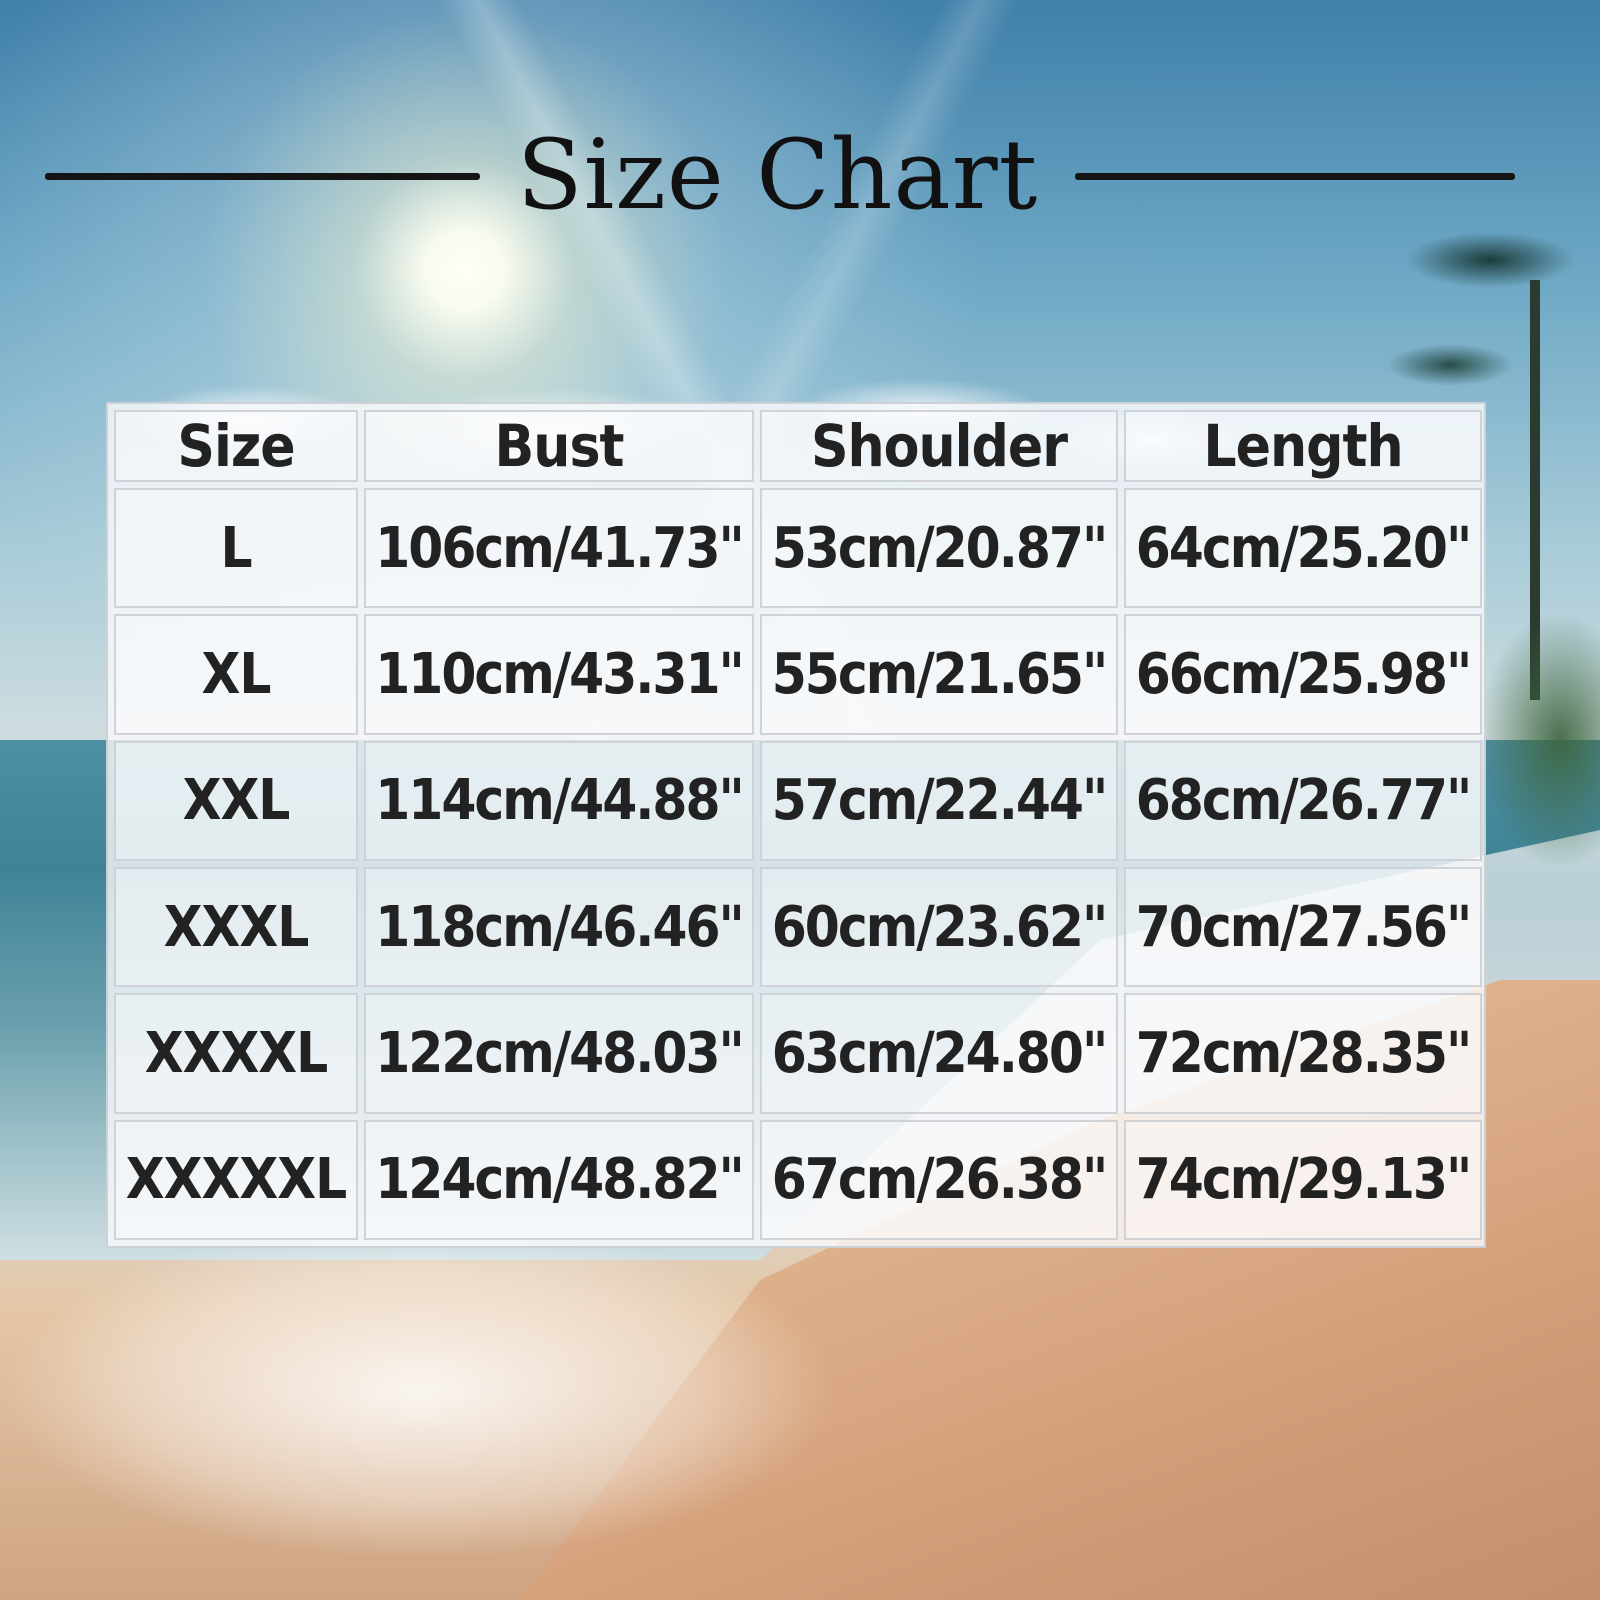  What do you see at coordinates (777, 175) in the screenshot?
I see `page-title: Size Chart` at bounding box center [777, 175].